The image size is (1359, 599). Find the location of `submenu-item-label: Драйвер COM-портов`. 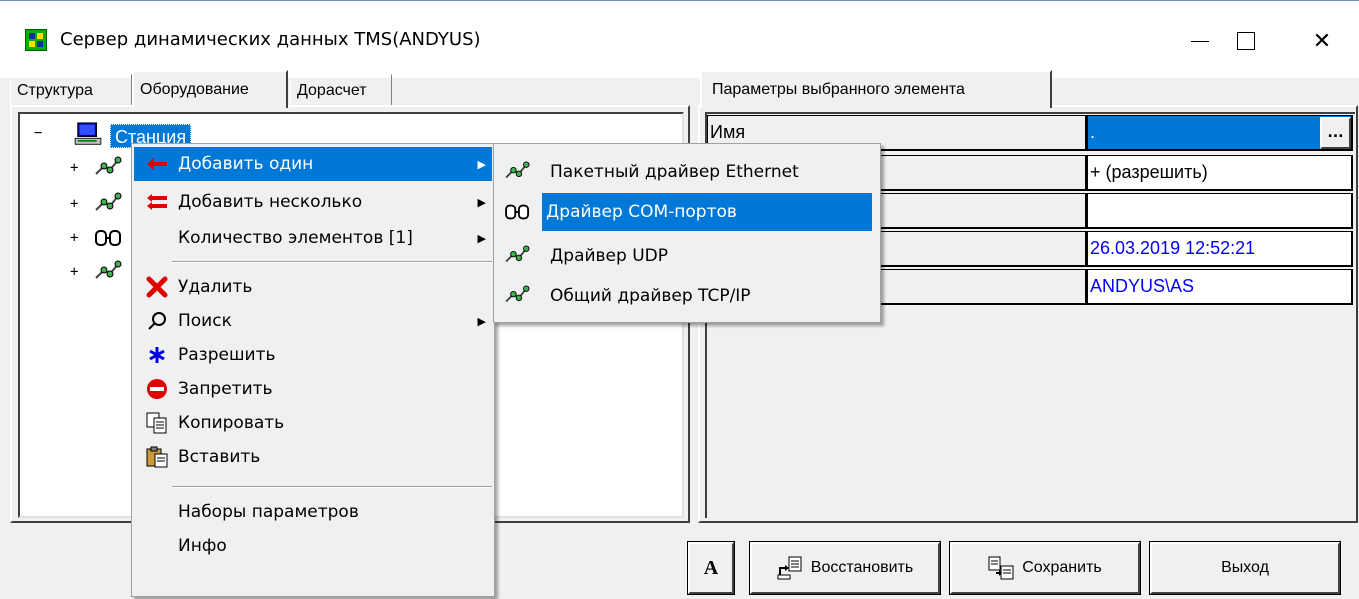

submenu-item-label: Драйвер COM-портов is located at coordinates (707, 212).